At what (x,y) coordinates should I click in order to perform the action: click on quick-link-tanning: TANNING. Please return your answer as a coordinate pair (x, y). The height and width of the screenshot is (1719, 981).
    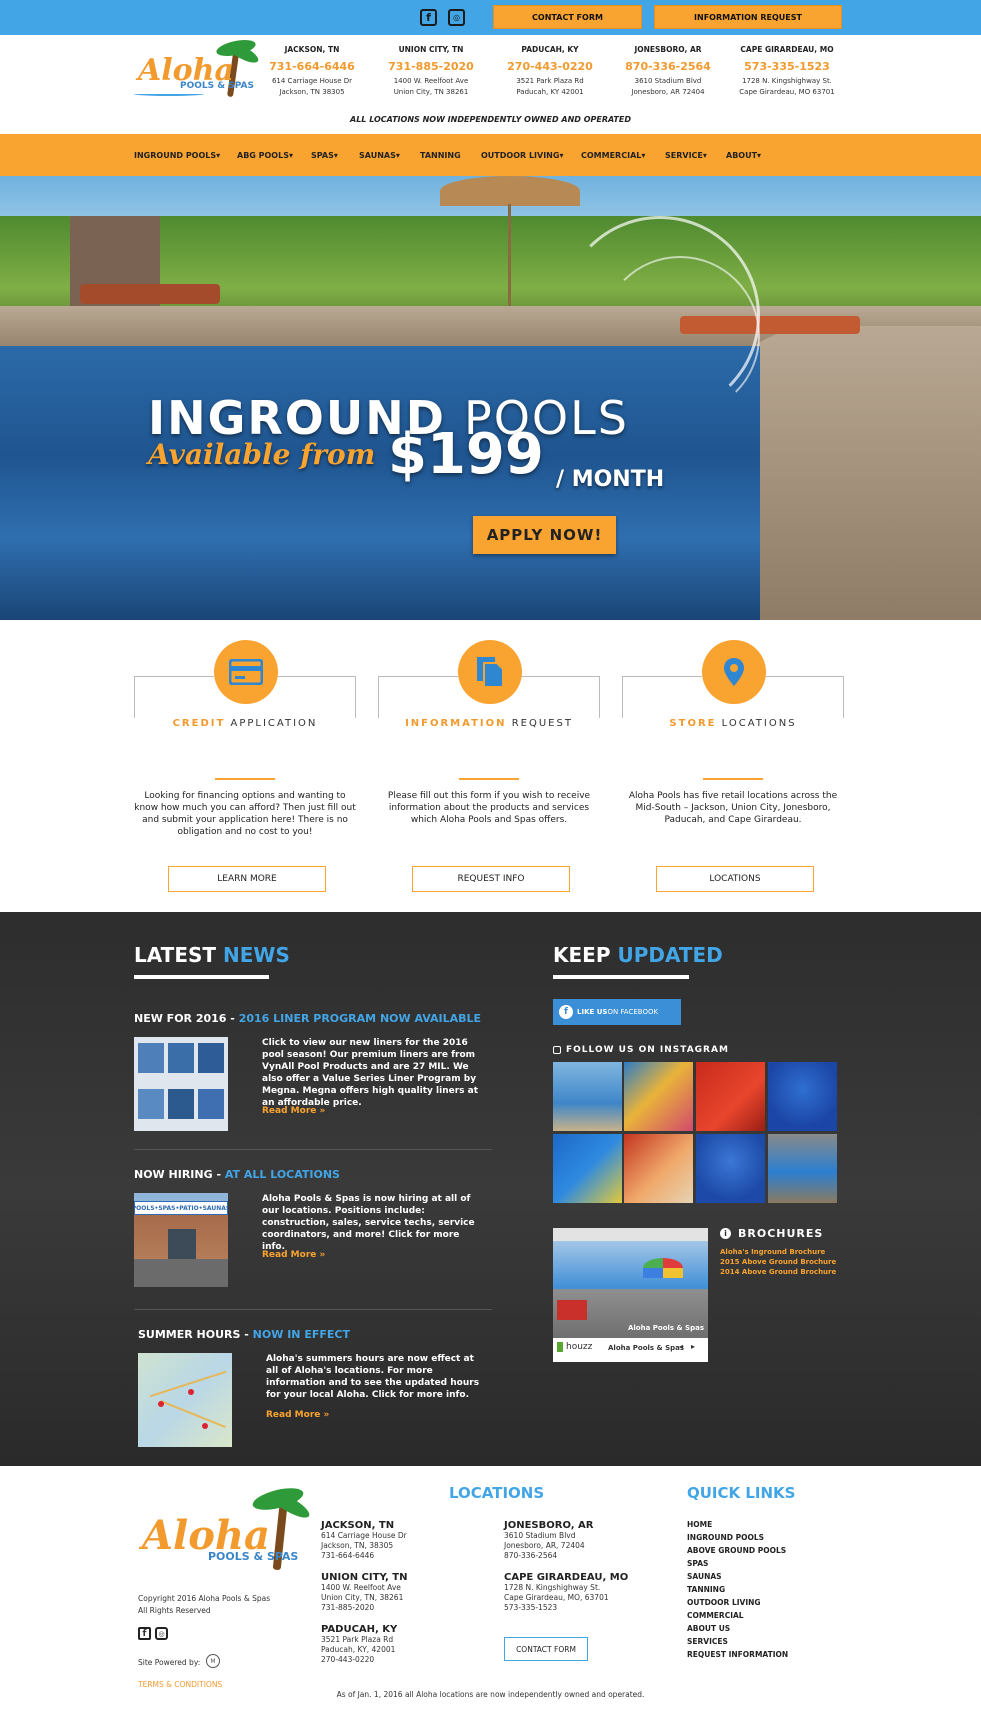
    Looking at the image, I should click on (737, 1589).